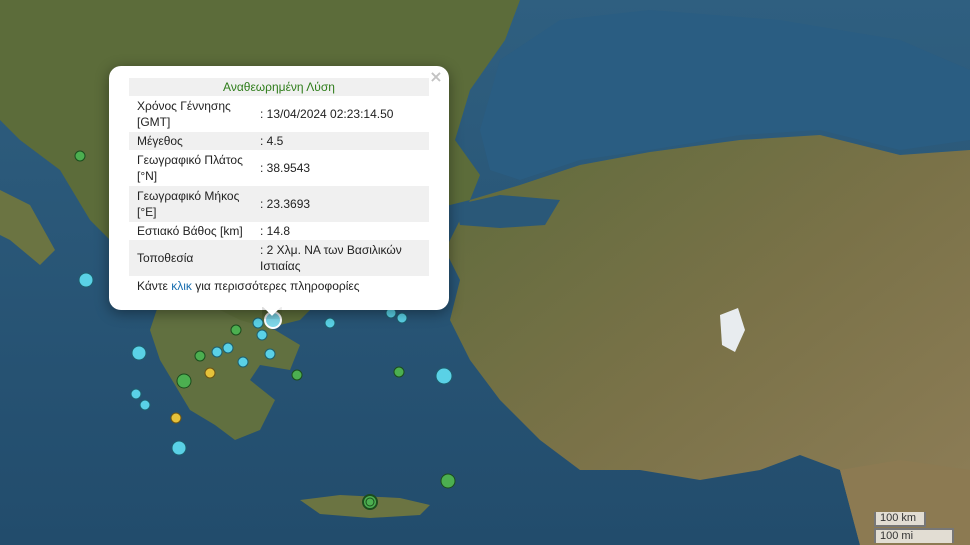 Image resolution: width=970 pixels, height=545 pixels. I want to click on more-prefix: Κάντε, so click(154, 286).